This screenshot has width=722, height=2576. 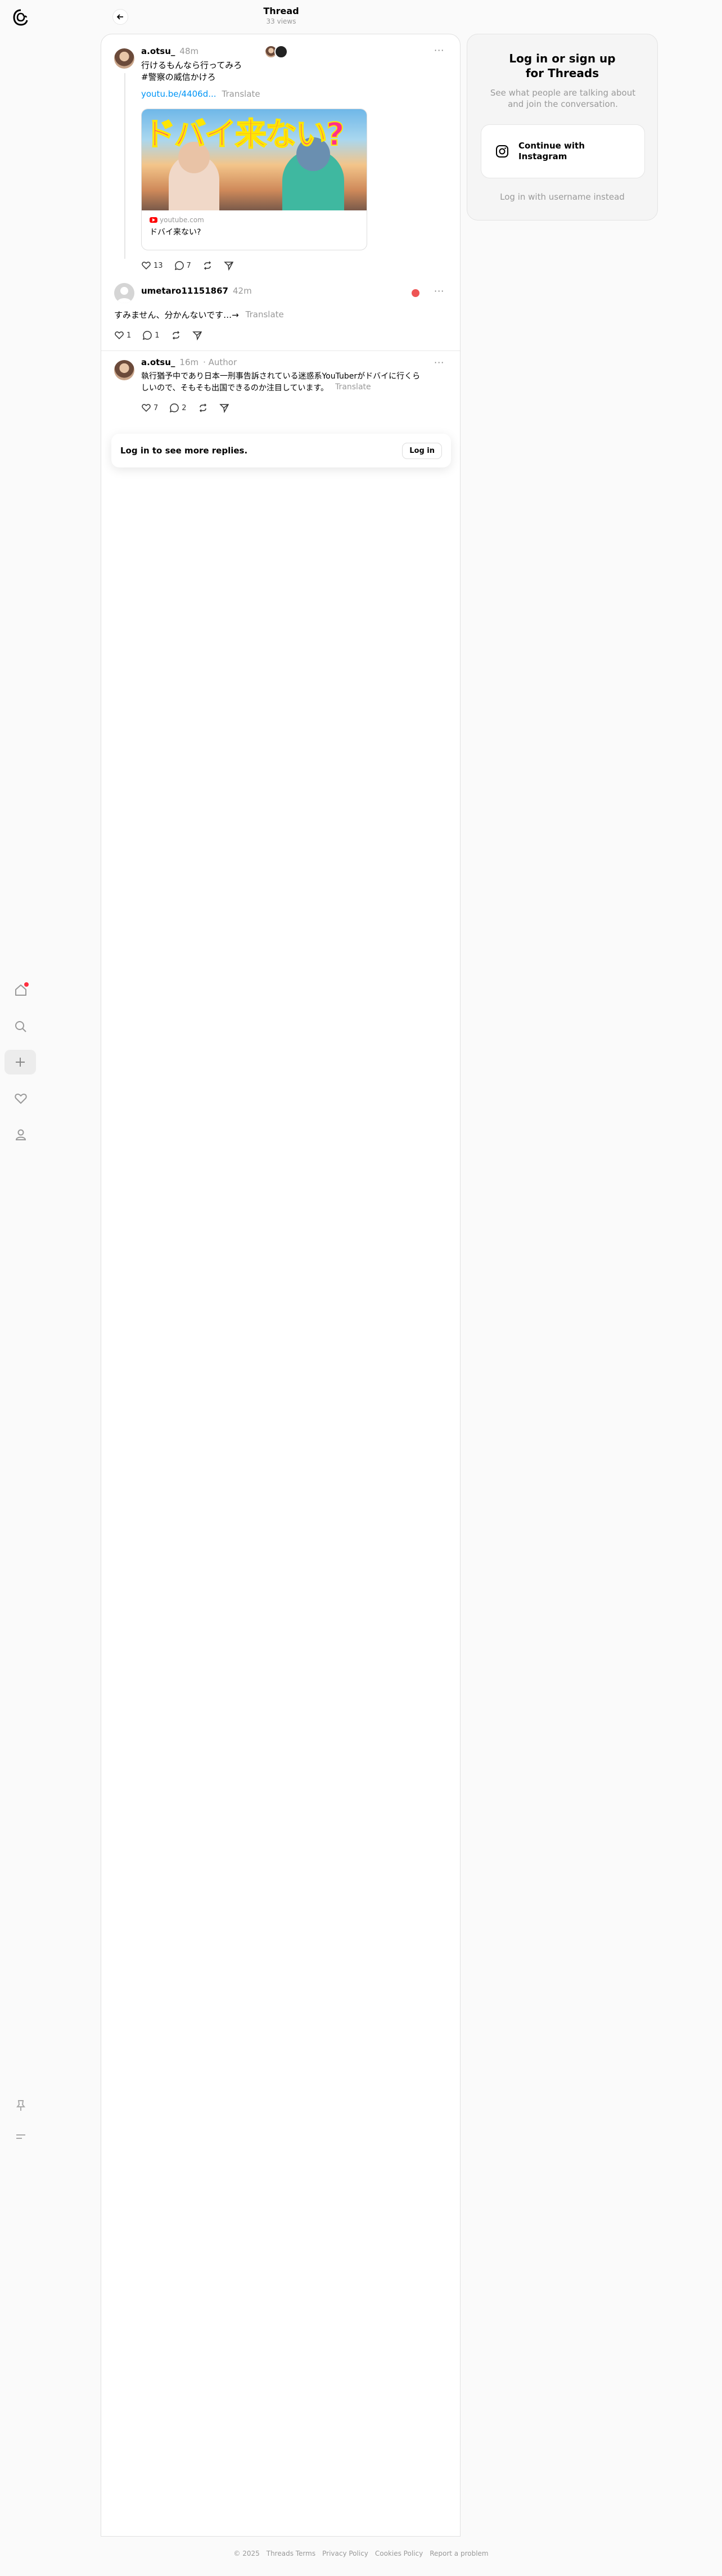 I want to click on create-icon, so click(x=20, y=1062).